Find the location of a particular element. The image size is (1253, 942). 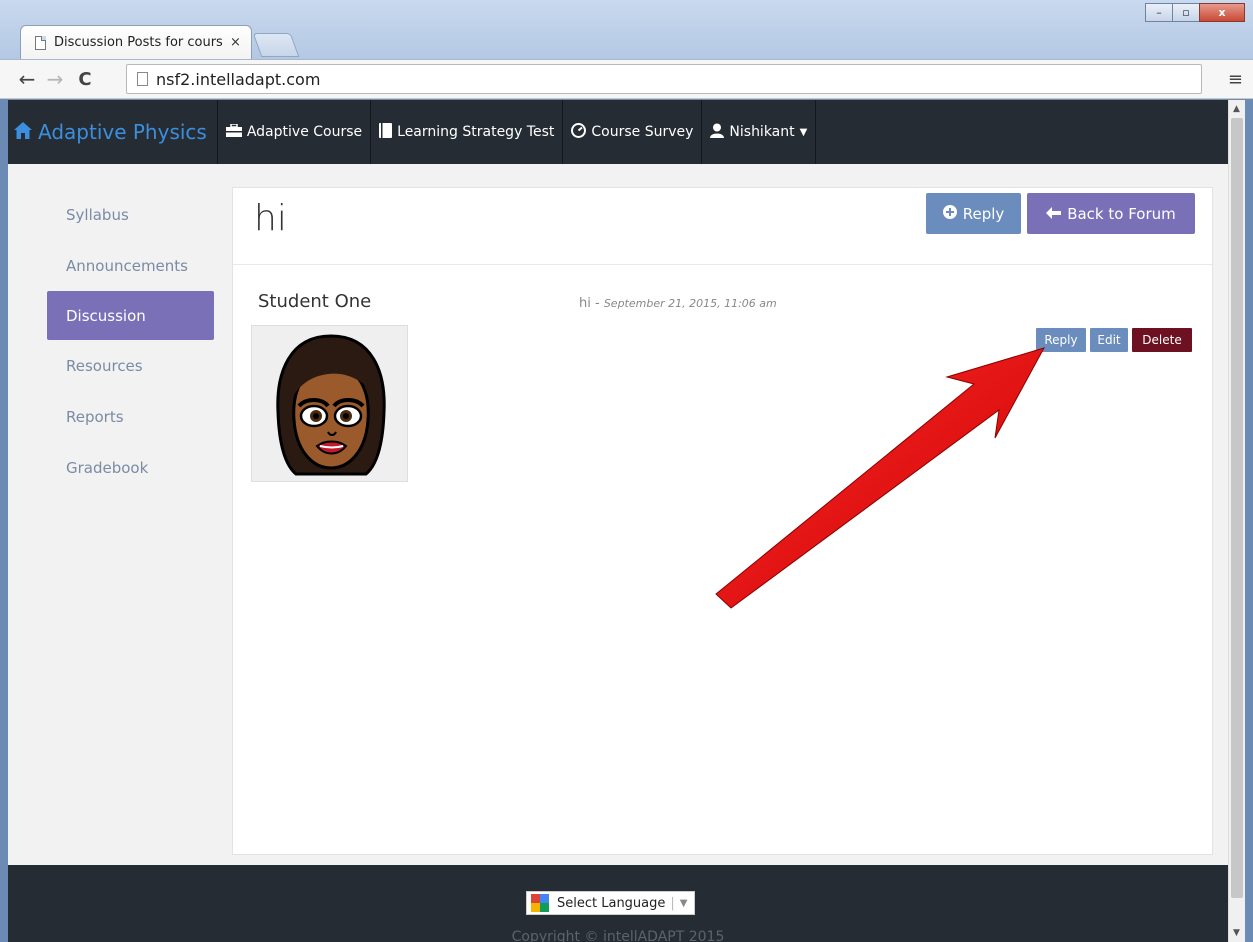

nav-label: Learning Strategy Test is located at coordinates (476, 132).